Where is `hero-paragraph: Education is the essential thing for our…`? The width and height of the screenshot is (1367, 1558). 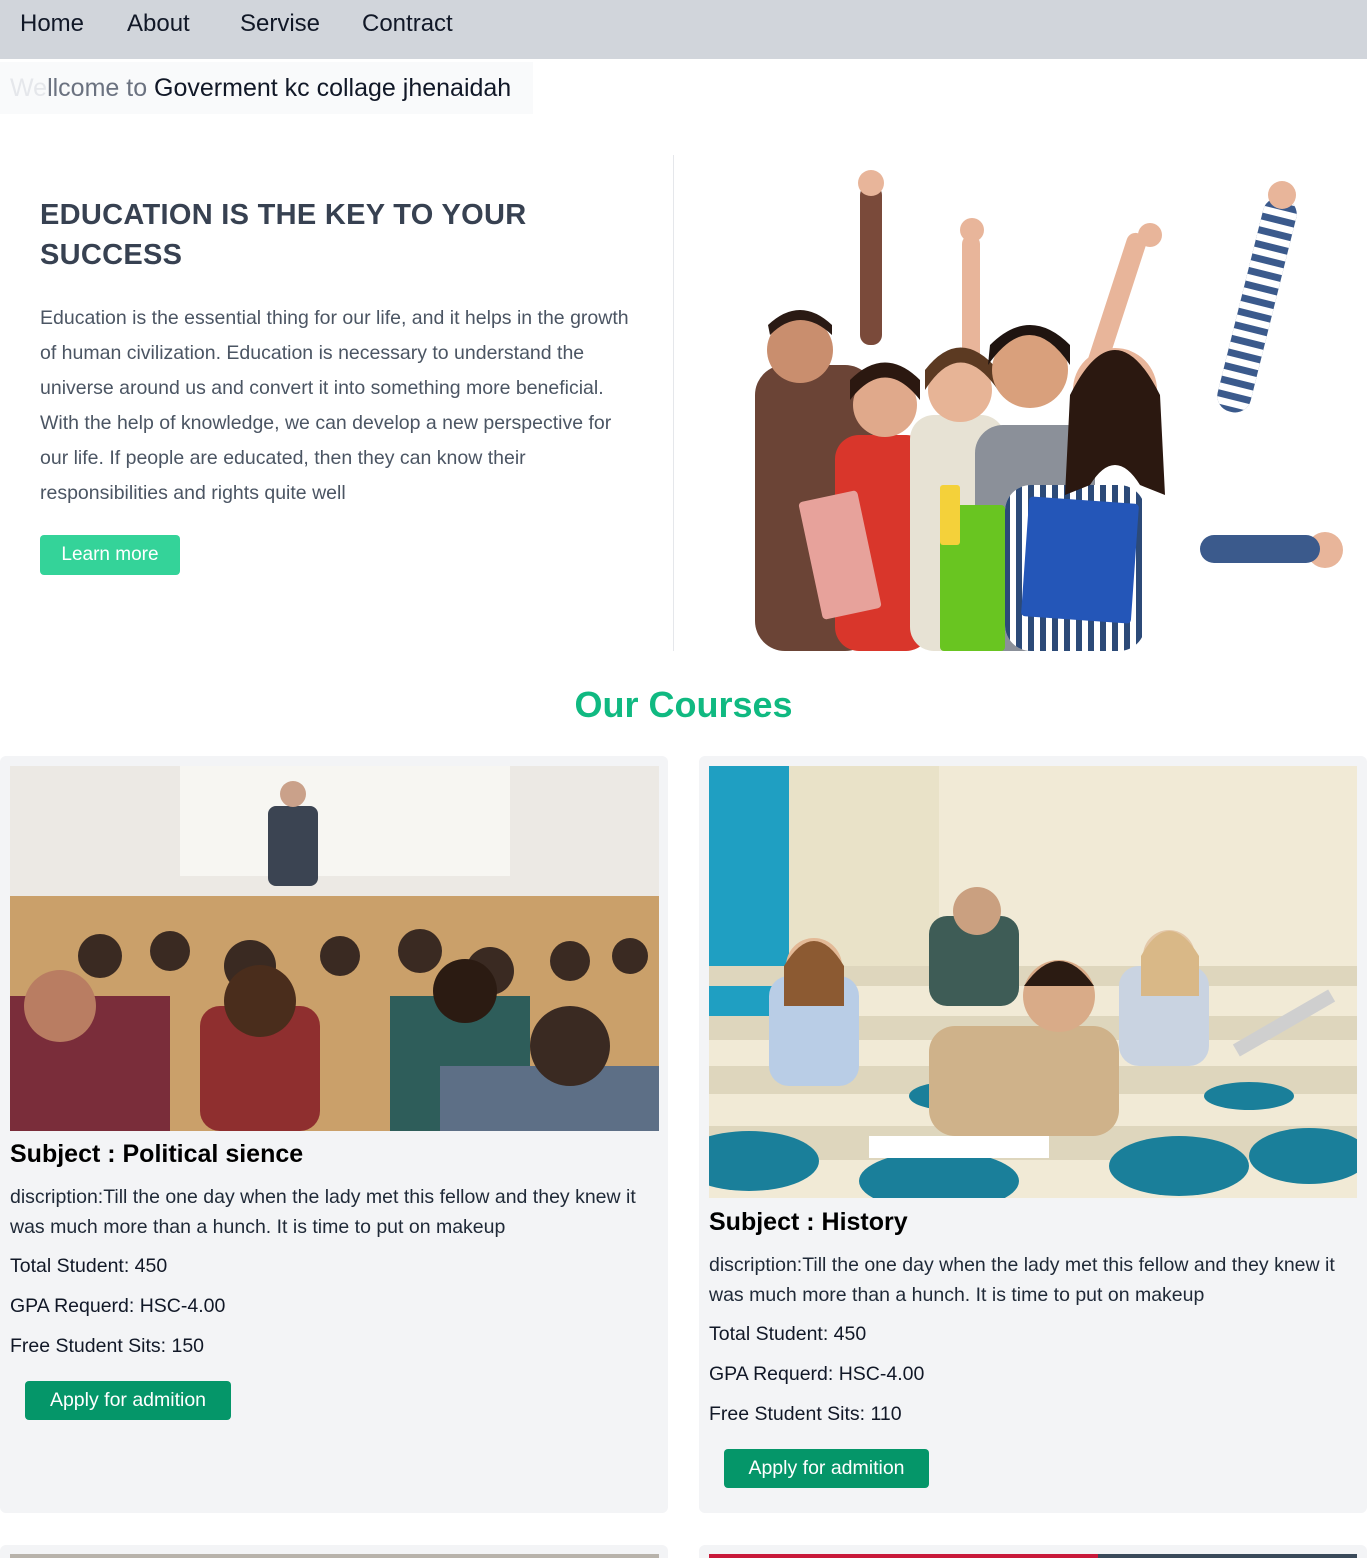
hero-paragraph: Education is the essential thing for our… is located at coordinates (334, 405).